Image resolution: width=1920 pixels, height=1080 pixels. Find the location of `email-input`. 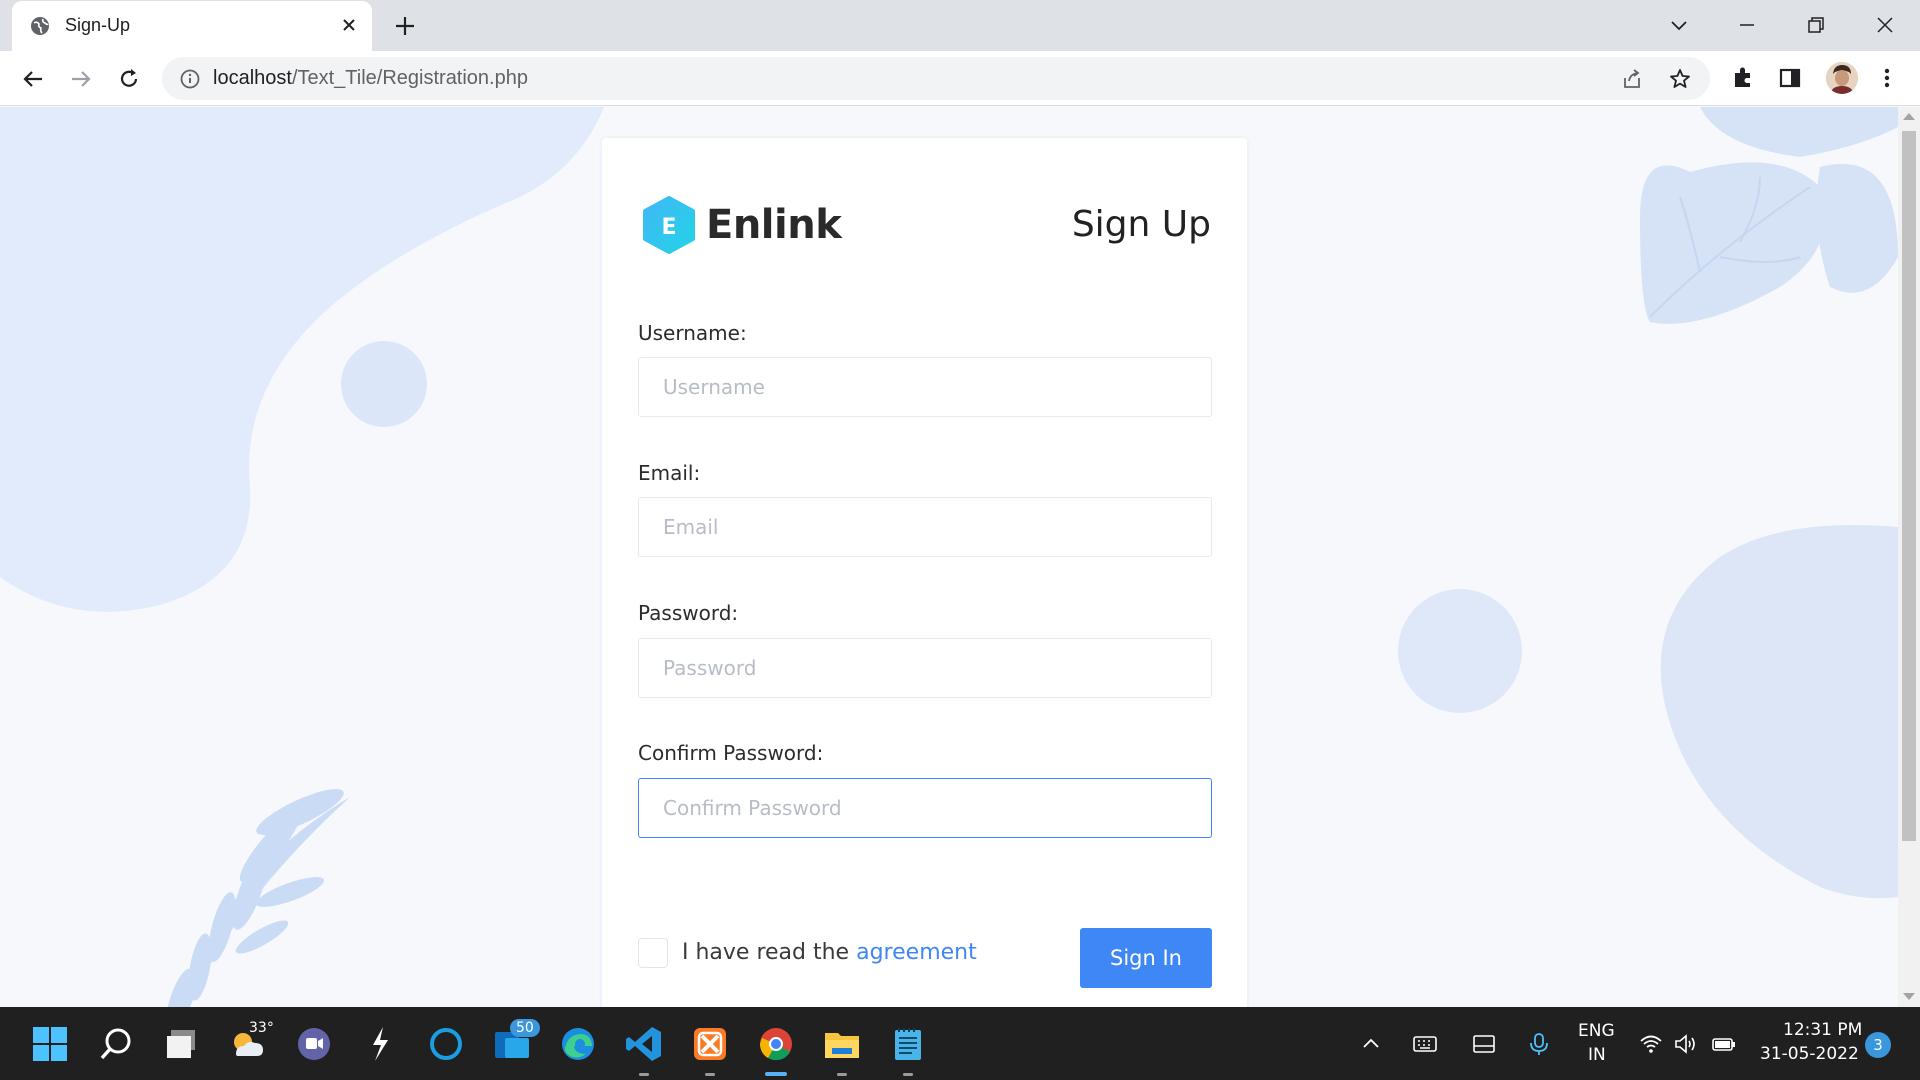

email-input is located at coordinates (925, 527).